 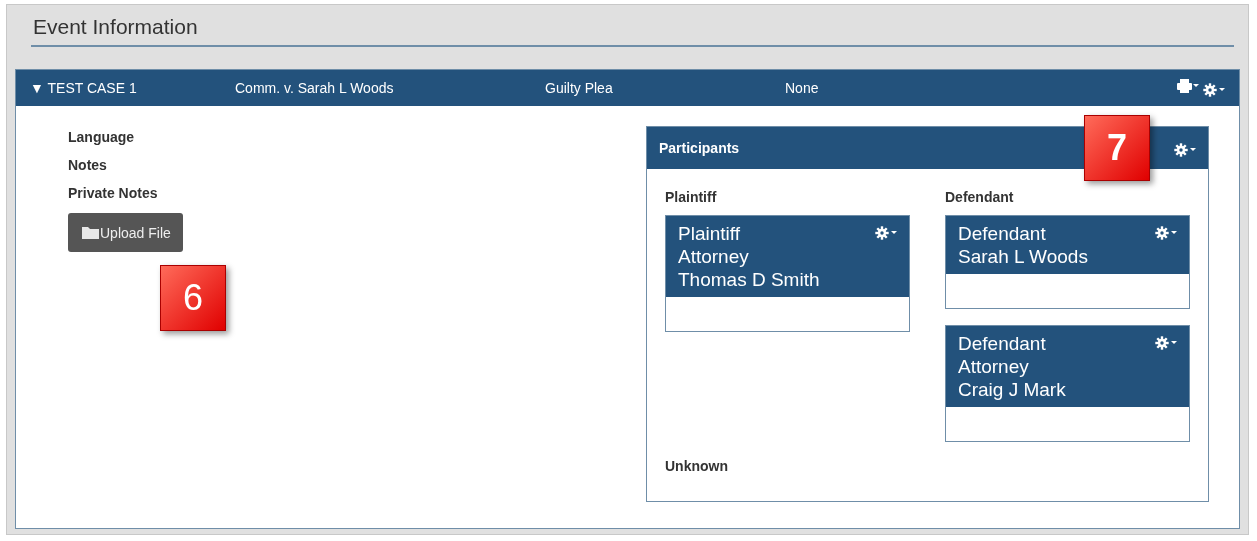 I want to click on field-label: Language, so click(x=102, y=137).